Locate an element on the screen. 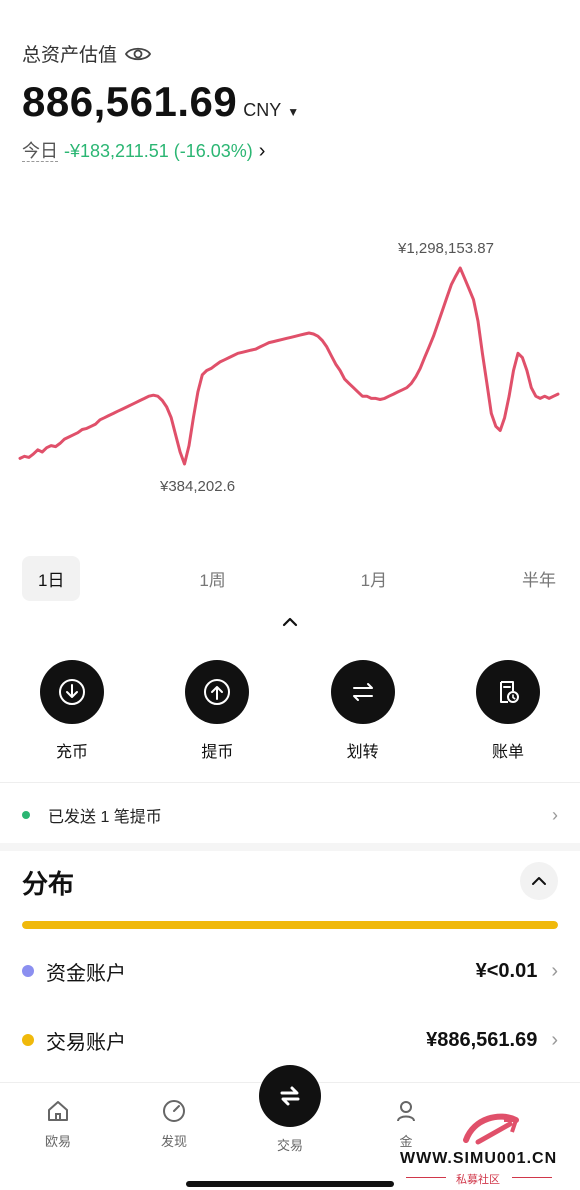  funding-account-value: ¥<0.01 is located at coordinates (506, 970).